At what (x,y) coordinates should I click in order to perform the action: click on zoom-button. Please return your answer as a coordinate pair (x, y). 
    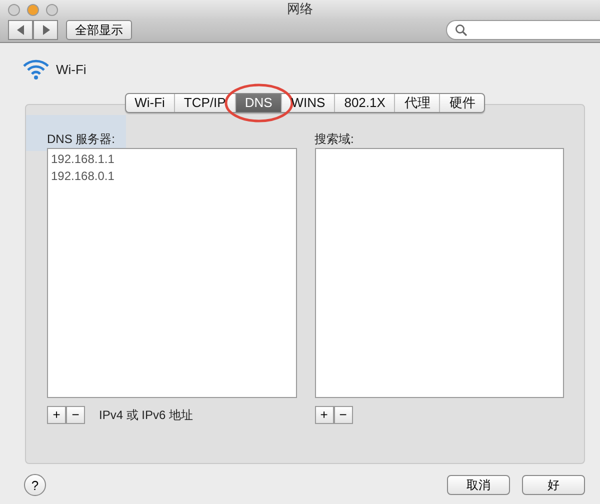
    Looking at the image, I should click on (52, 10).